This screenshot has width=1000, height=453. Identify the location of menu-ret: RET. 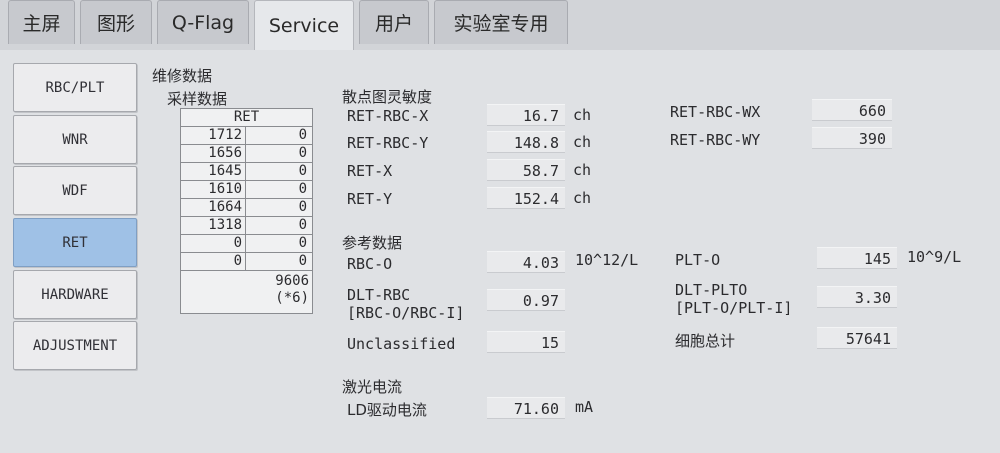
(75, 242).